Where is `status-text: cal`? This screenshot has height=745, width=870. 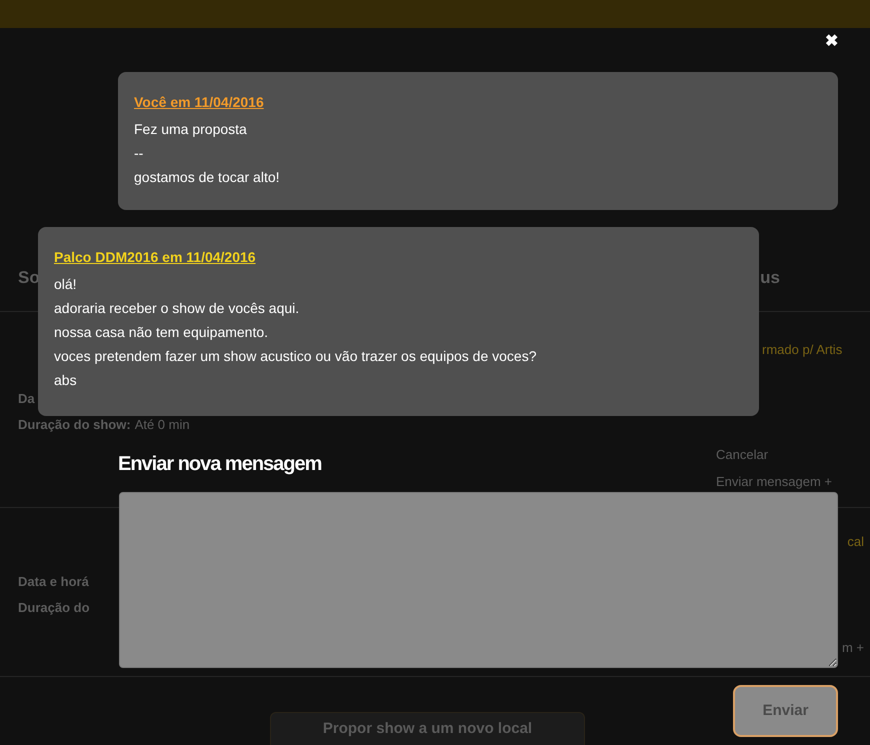 status-text: cal is located at coordinates (855, 542).